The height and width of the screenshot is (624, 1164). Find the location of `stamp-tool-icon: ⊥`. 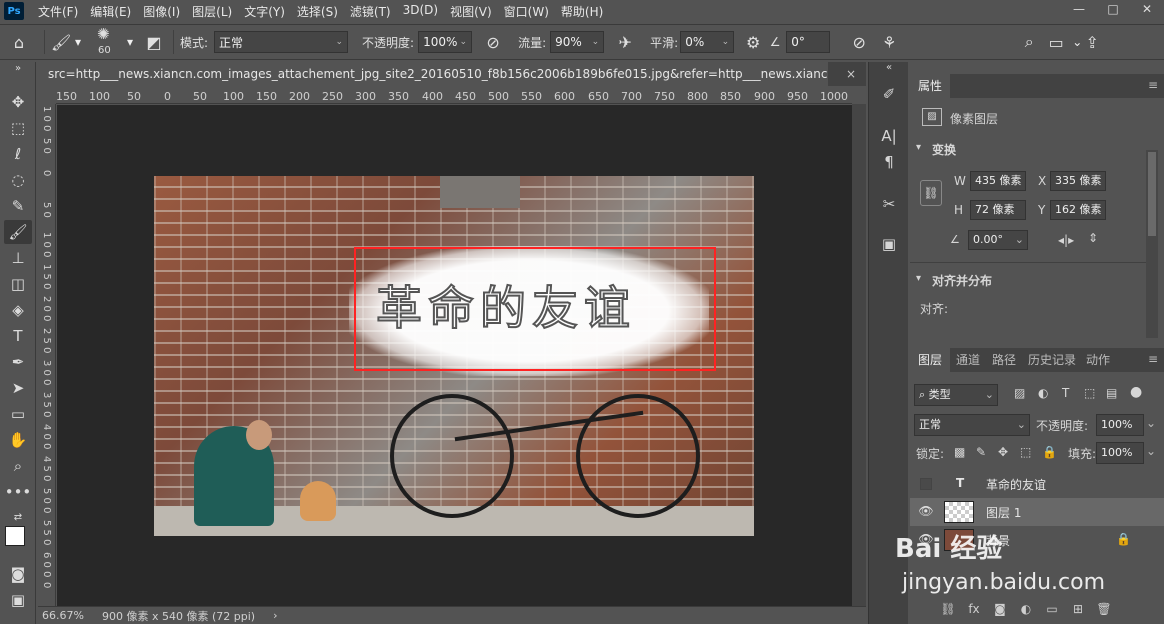

stamp-tool-icon: ⊥ is located at coordinates (18, 258).